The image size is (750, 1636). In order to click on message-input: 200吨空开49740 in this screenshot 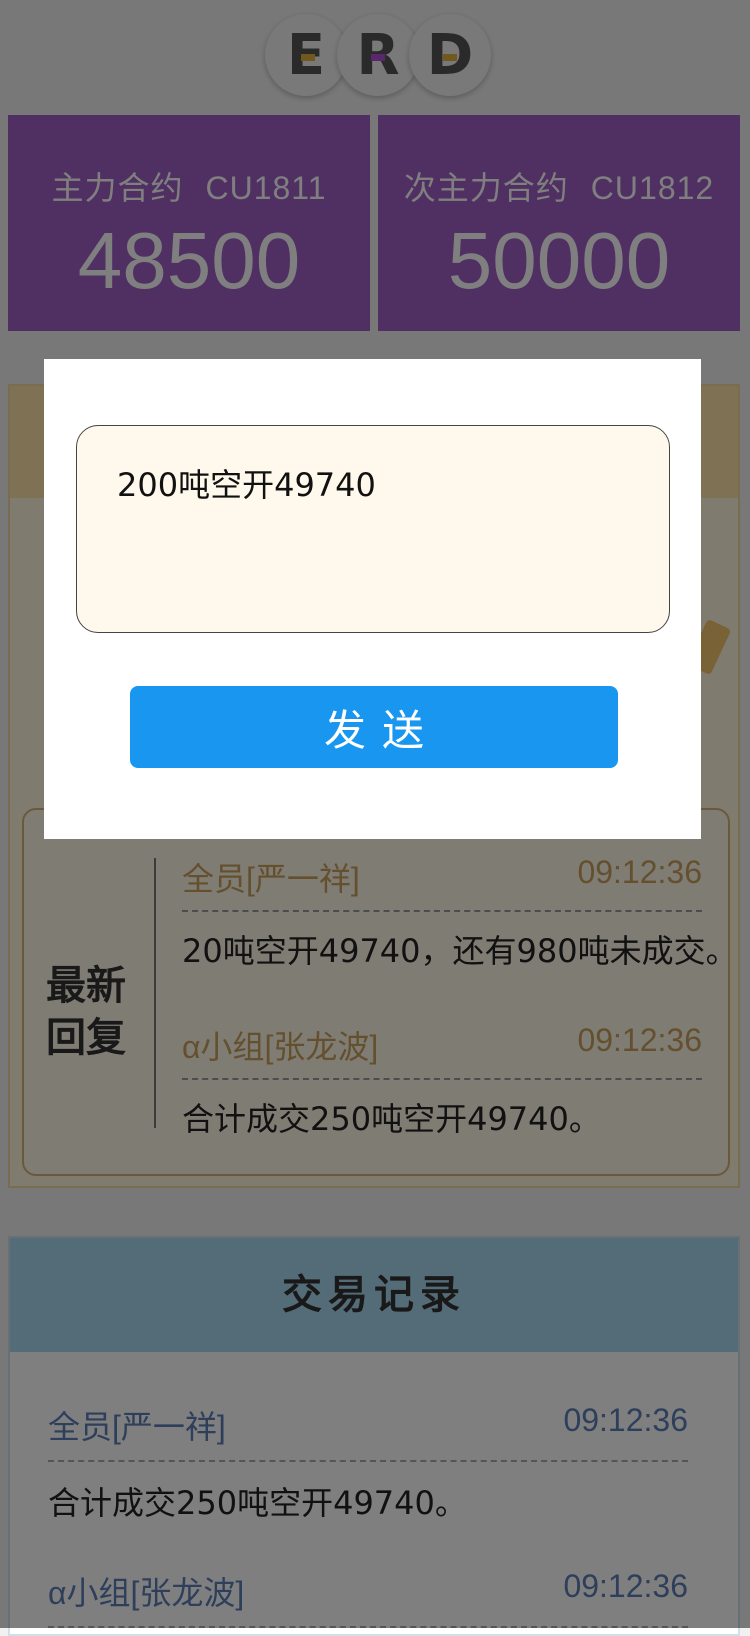, I will do `click(373, 529)`.